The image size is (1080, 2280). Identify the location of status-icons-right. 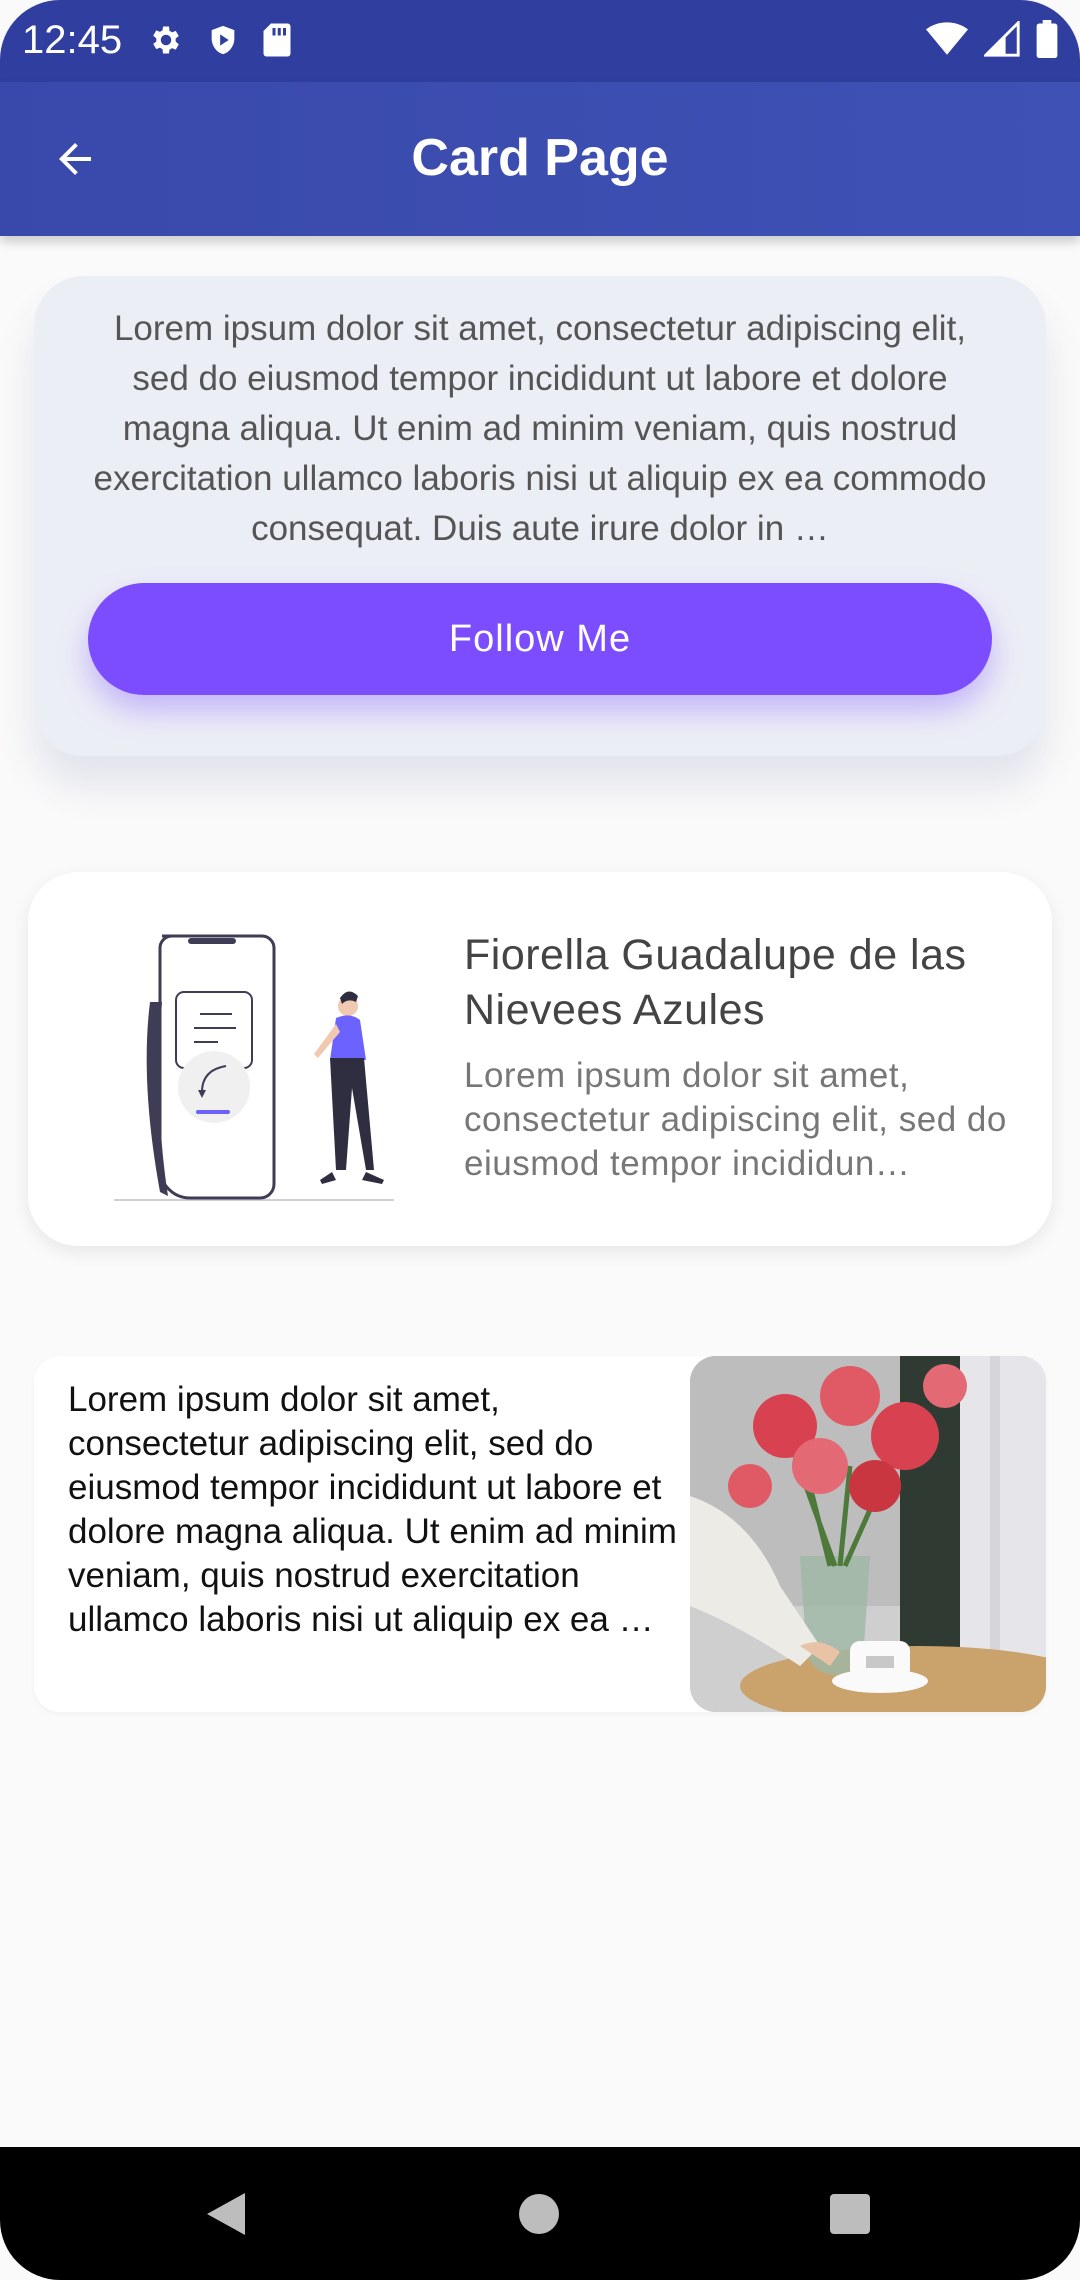
(992, 39).